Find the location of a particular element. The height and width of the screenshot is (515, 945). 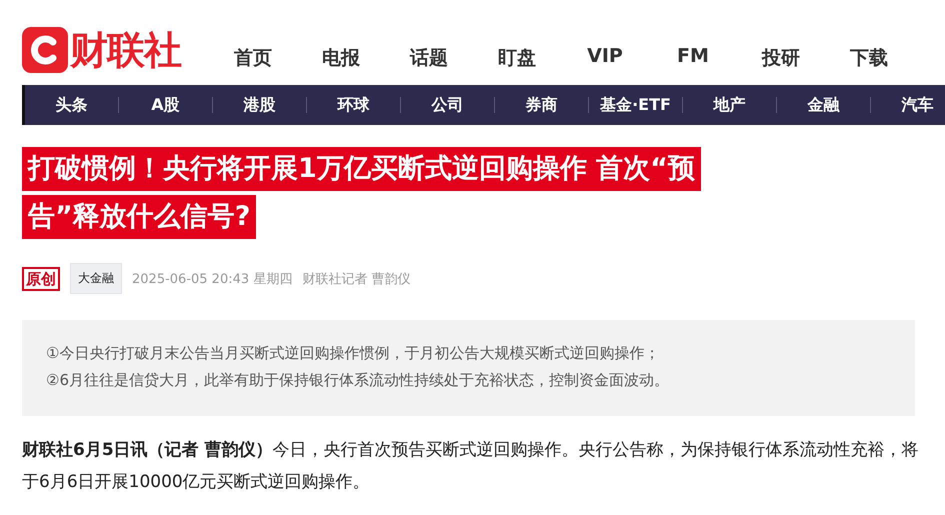

article-paragraph: 财联社6月5日讯（记者 曹韵仪）今日，央行首次预告买断式逆回购操作。央行公告称，为保持银行体系流动性充裕，将于6月6日开展10000亿元买断式逆回购操作。 is located at coordinates (470, 466).